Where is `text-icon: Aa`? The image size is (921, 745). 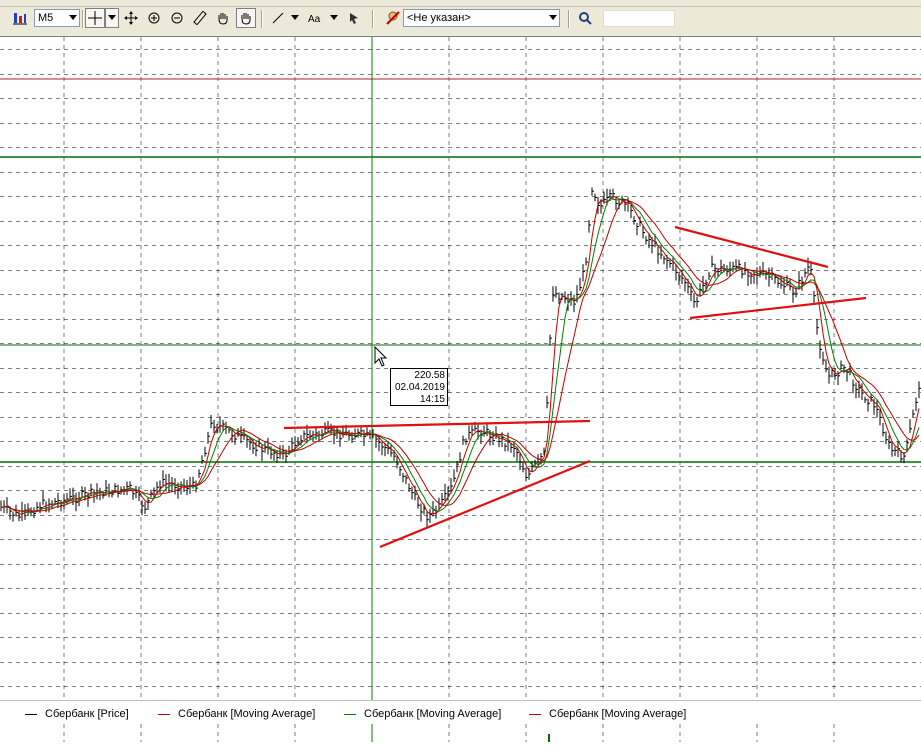
text-icon: Aa is located at coordinates (314, 19).